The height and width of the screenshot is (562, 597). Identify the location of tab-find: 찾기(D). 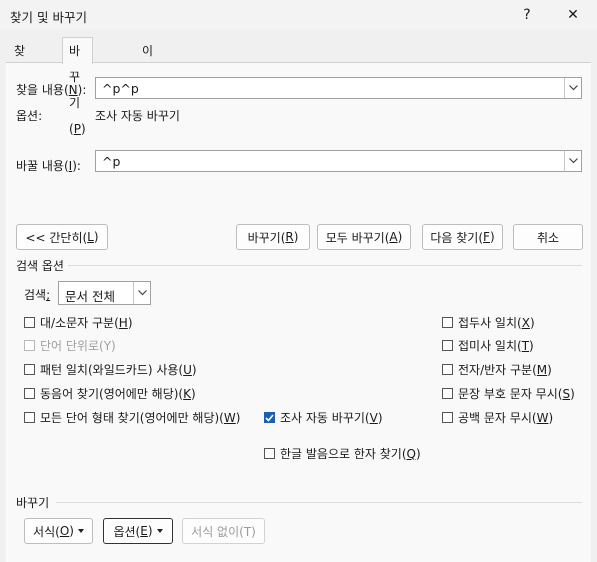
(23, 71).